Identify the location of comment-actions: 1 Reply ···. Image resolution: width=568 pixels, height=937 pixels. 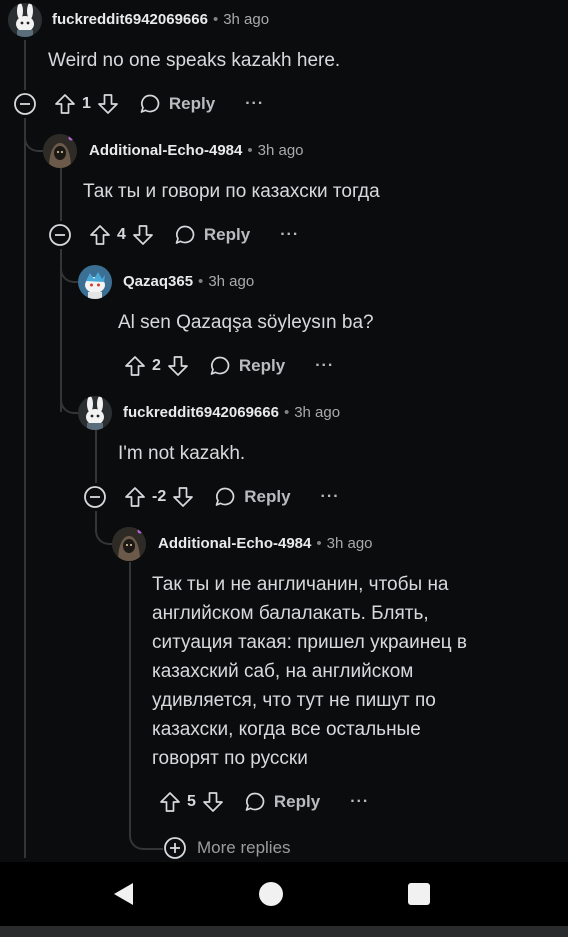
(159, 104).